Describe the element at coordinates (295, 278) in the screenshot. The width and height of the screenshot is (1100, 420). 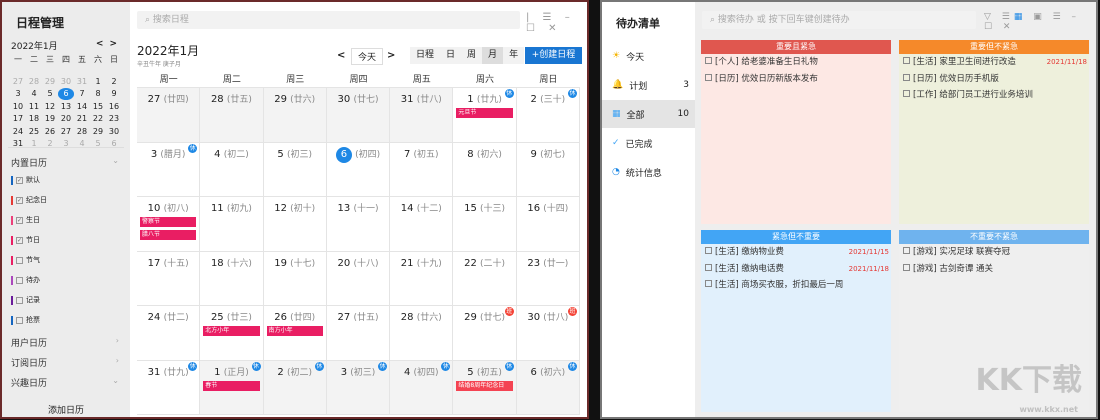
I see `day-cell: 19 (十七)` at that location.